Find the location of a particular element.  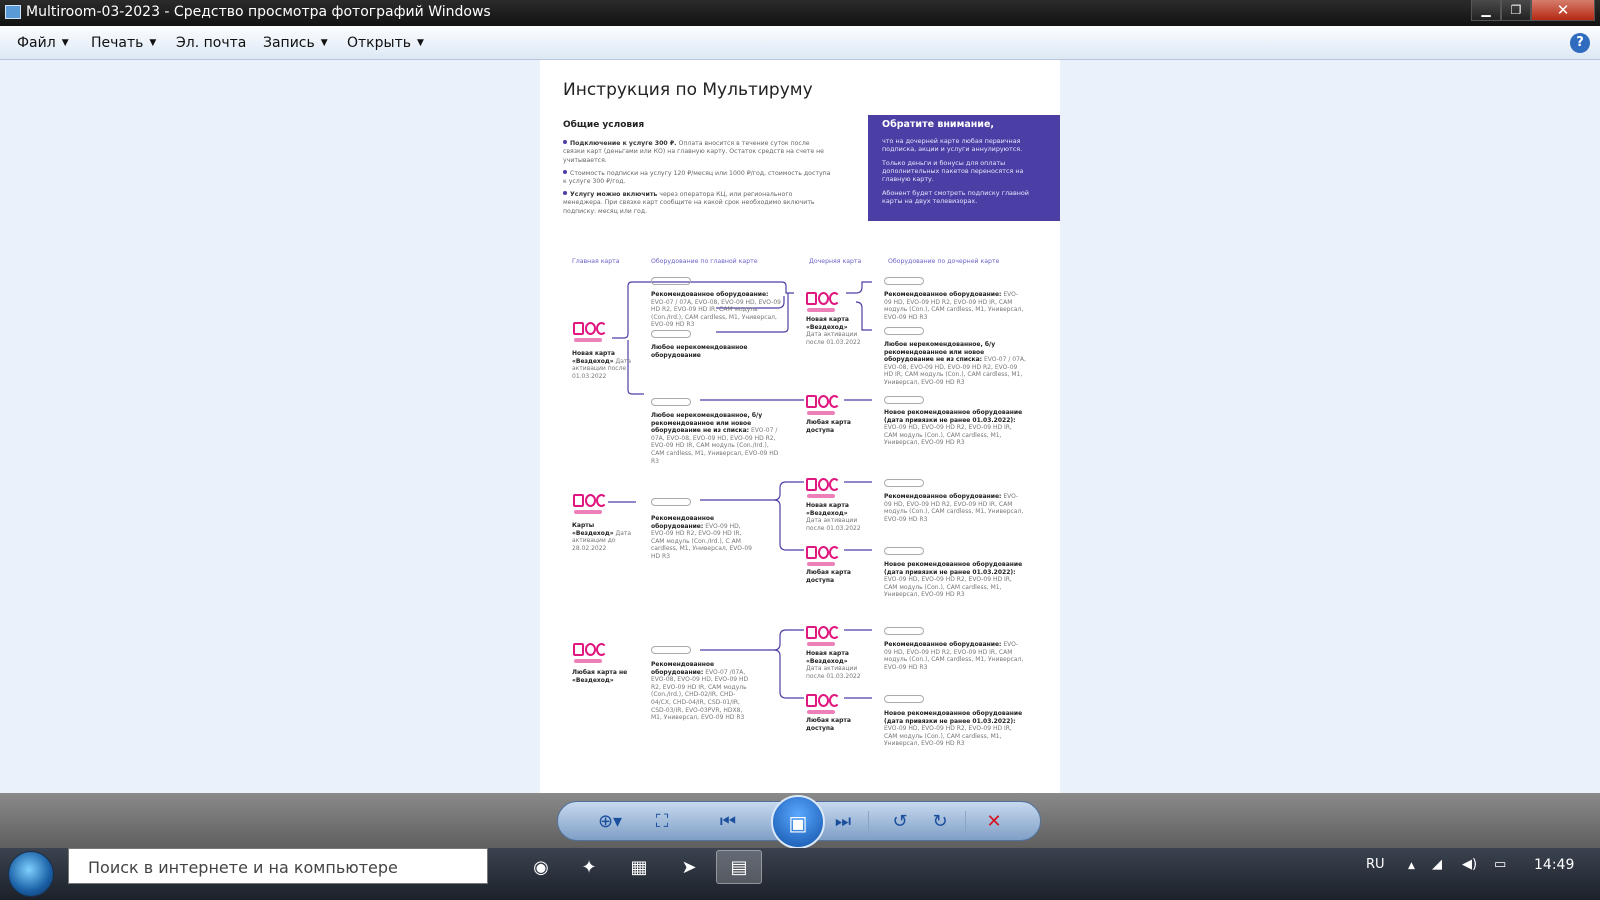

menu-print: Печать ▼ is located at coordinates (123, 43).